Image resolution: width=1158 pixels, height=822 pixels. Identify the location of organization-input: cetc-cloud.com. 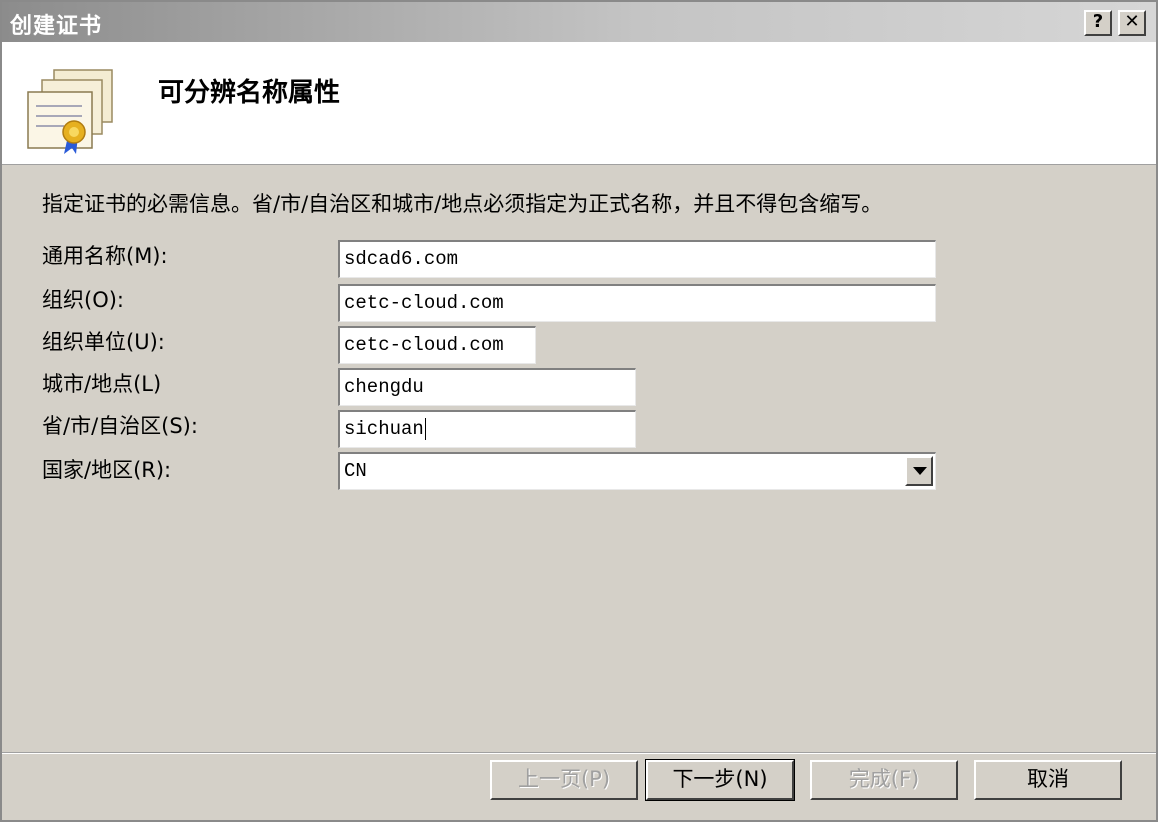
(637, 303).